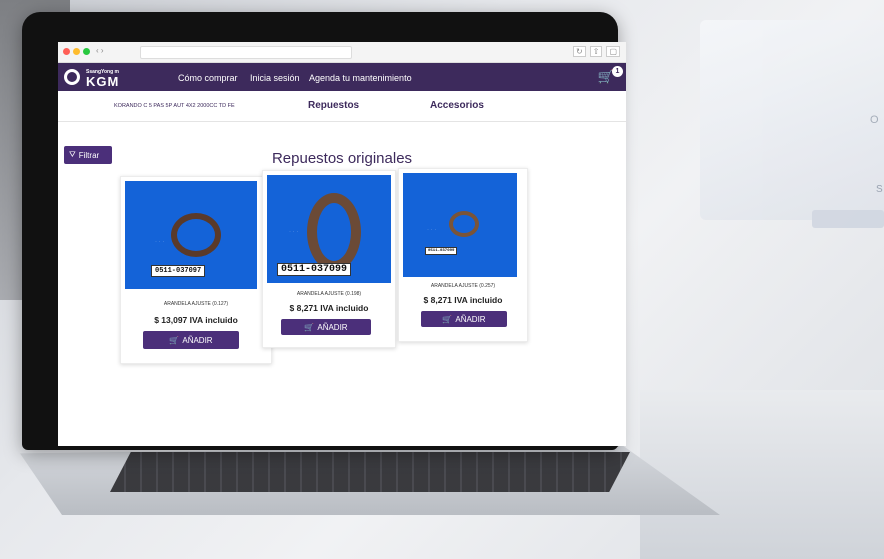  Describe the element at coordinates (208, 78) in the screenshot. I see `nav-como-comprar: Cómo comprar` at that location.